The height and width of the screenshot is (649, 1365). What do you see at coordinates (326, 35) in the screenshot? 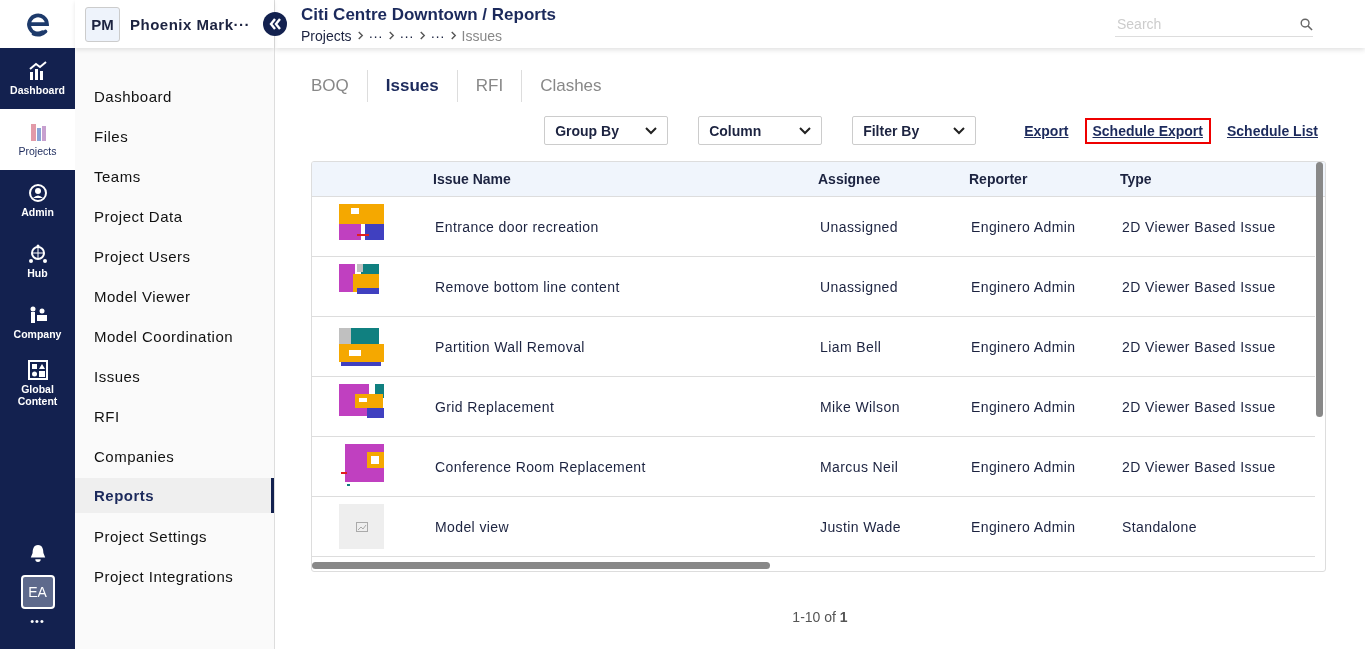
I see `breadcrumb-link: Projects` at bounding box center [326, 35].